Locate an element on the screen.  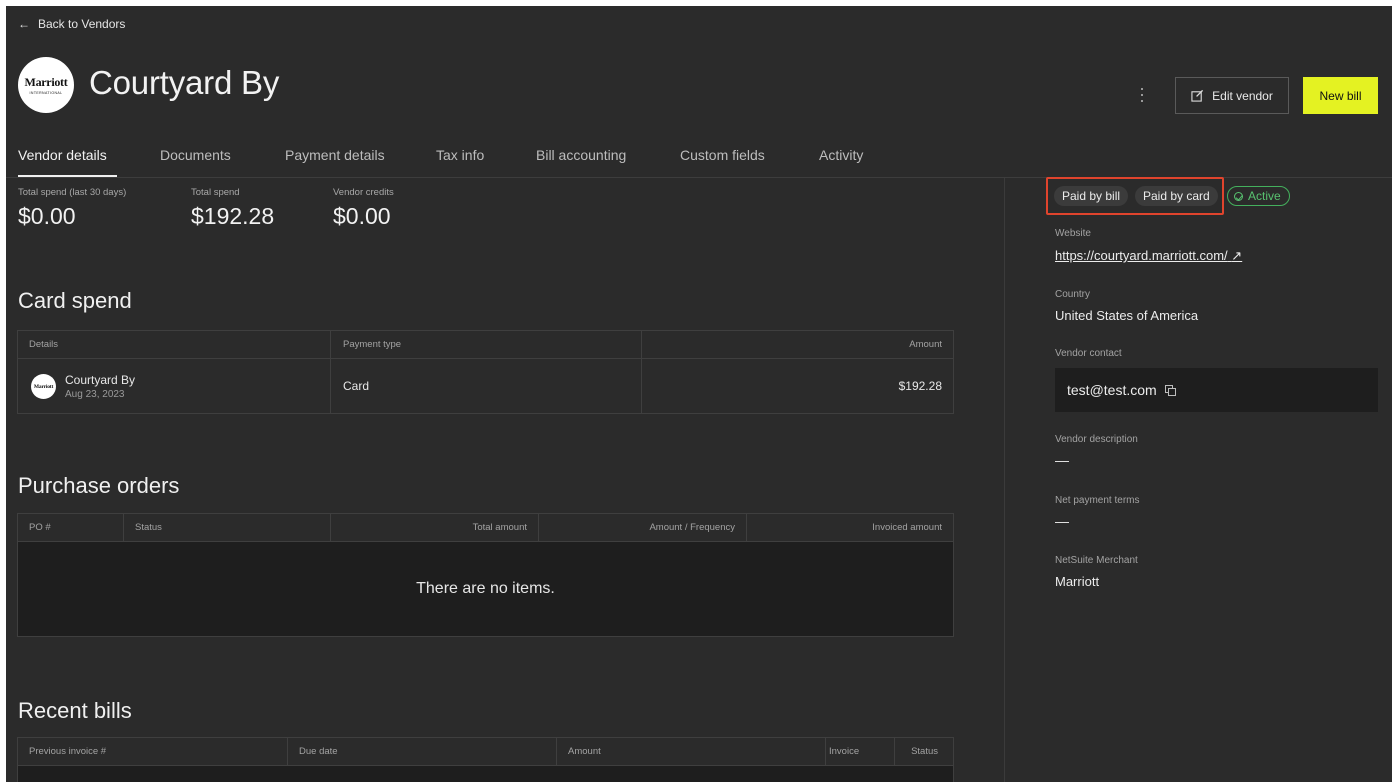
vendor-description-label: Vendor description is located at coordinates (1096, 439).